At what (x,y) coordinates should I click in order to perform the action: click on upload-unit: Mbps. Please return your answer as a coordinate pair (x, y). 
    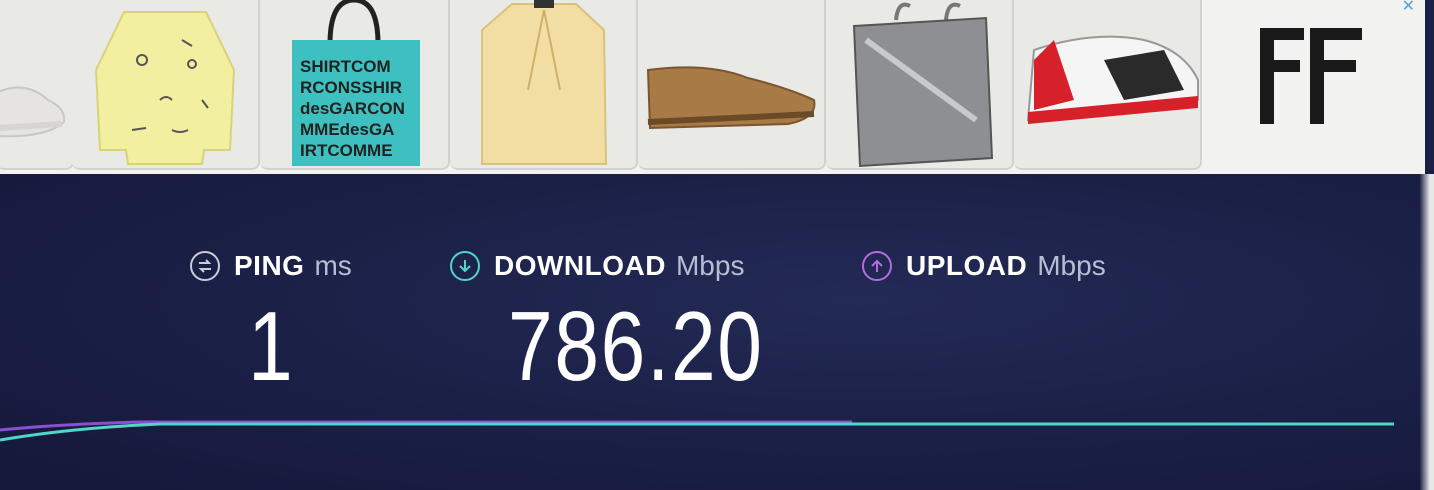
    Looking at the image, I should click on (1071, 265).